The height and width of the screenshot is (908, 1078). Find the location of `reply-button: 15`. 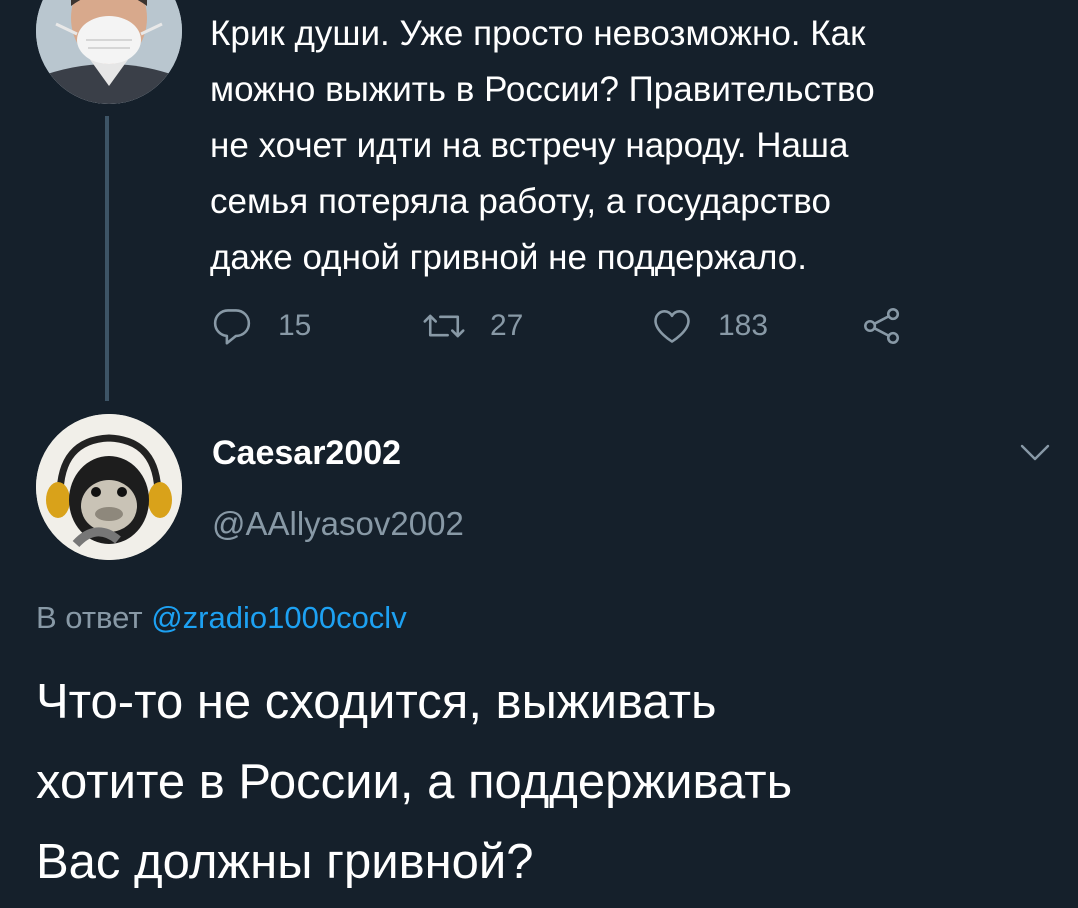

reply-button: 15 is located at coordinates (260, 326).